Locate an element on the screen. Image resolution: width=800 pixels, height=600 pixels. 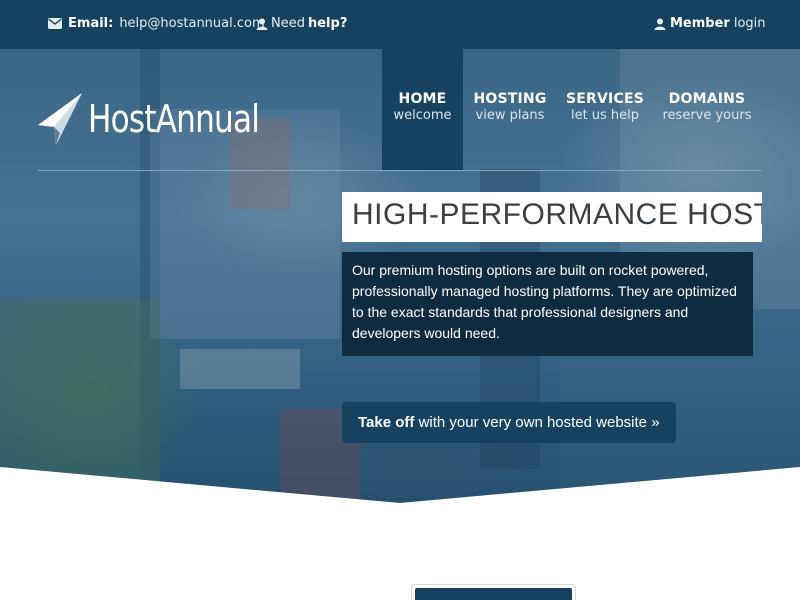
member-bold: Member is located at coordinates (700, 23).